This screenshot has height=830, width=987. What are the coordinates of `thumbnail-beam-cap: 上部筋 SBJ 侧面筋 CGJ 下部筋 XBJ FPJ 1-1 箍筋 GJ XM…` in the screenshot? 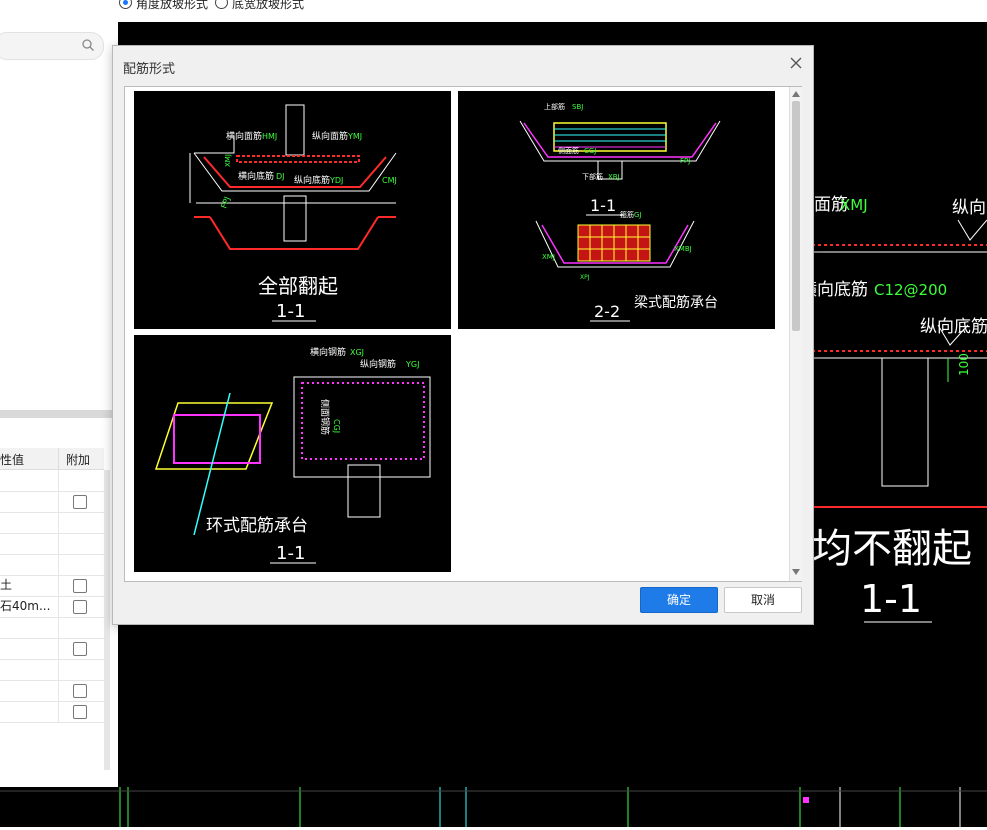 It's located at (616, 210).